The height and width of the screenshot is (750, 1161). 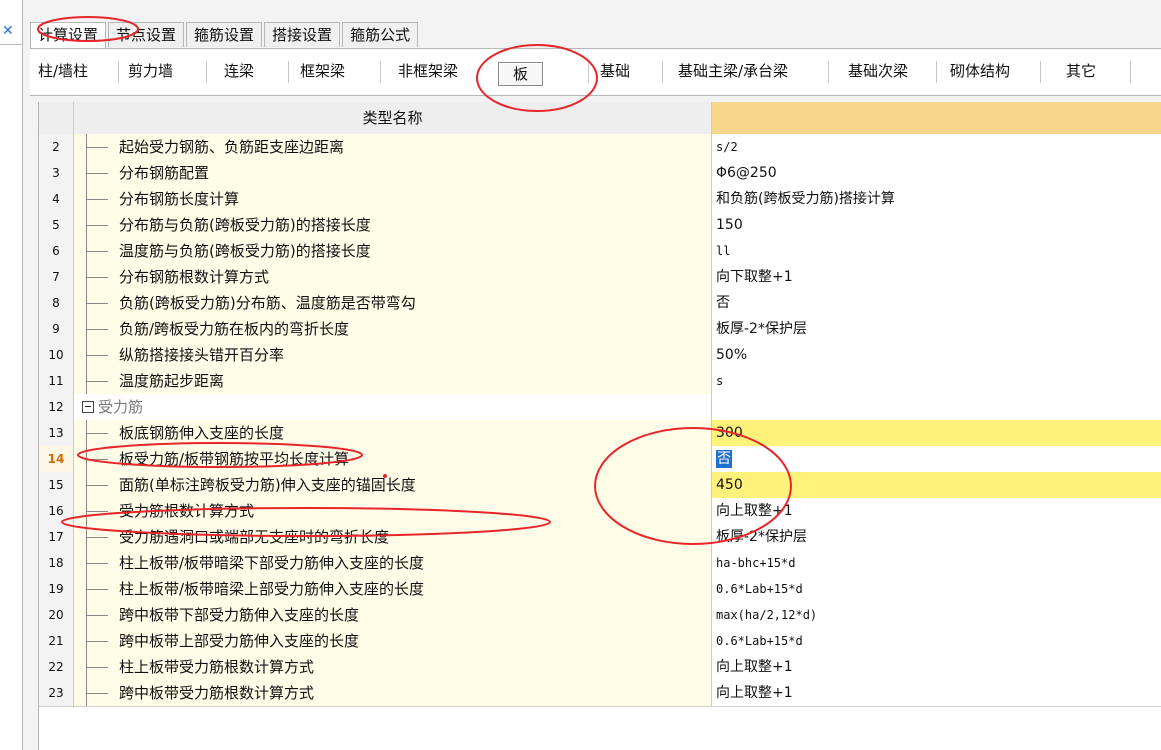 I want to click on table-row: 15 面筋(单标注跨板受力筋)伸入支座的锚固长度 450, so click(x=600, y=485).